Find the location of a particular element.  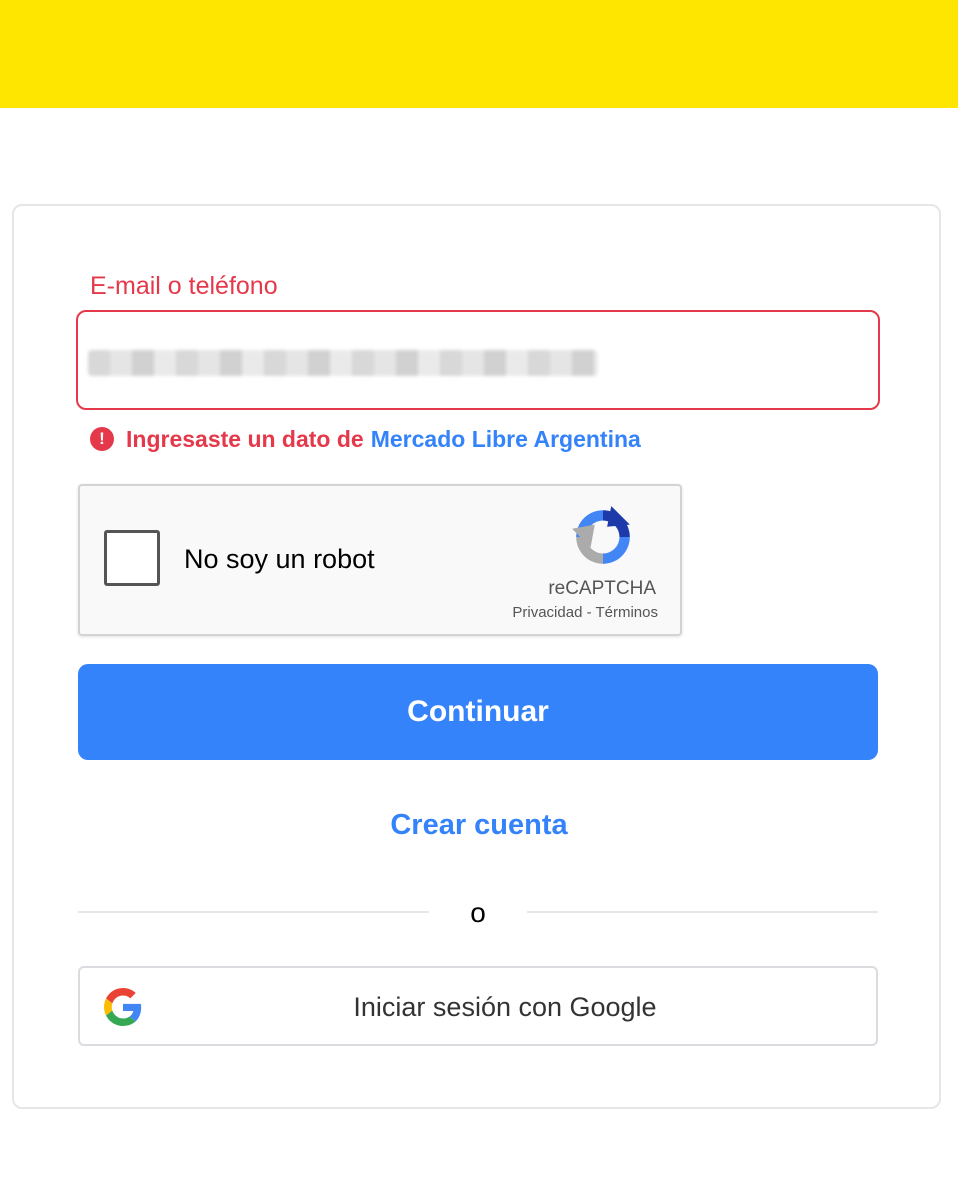

recaptcha-checkbox is located at coordinates (132, 558).